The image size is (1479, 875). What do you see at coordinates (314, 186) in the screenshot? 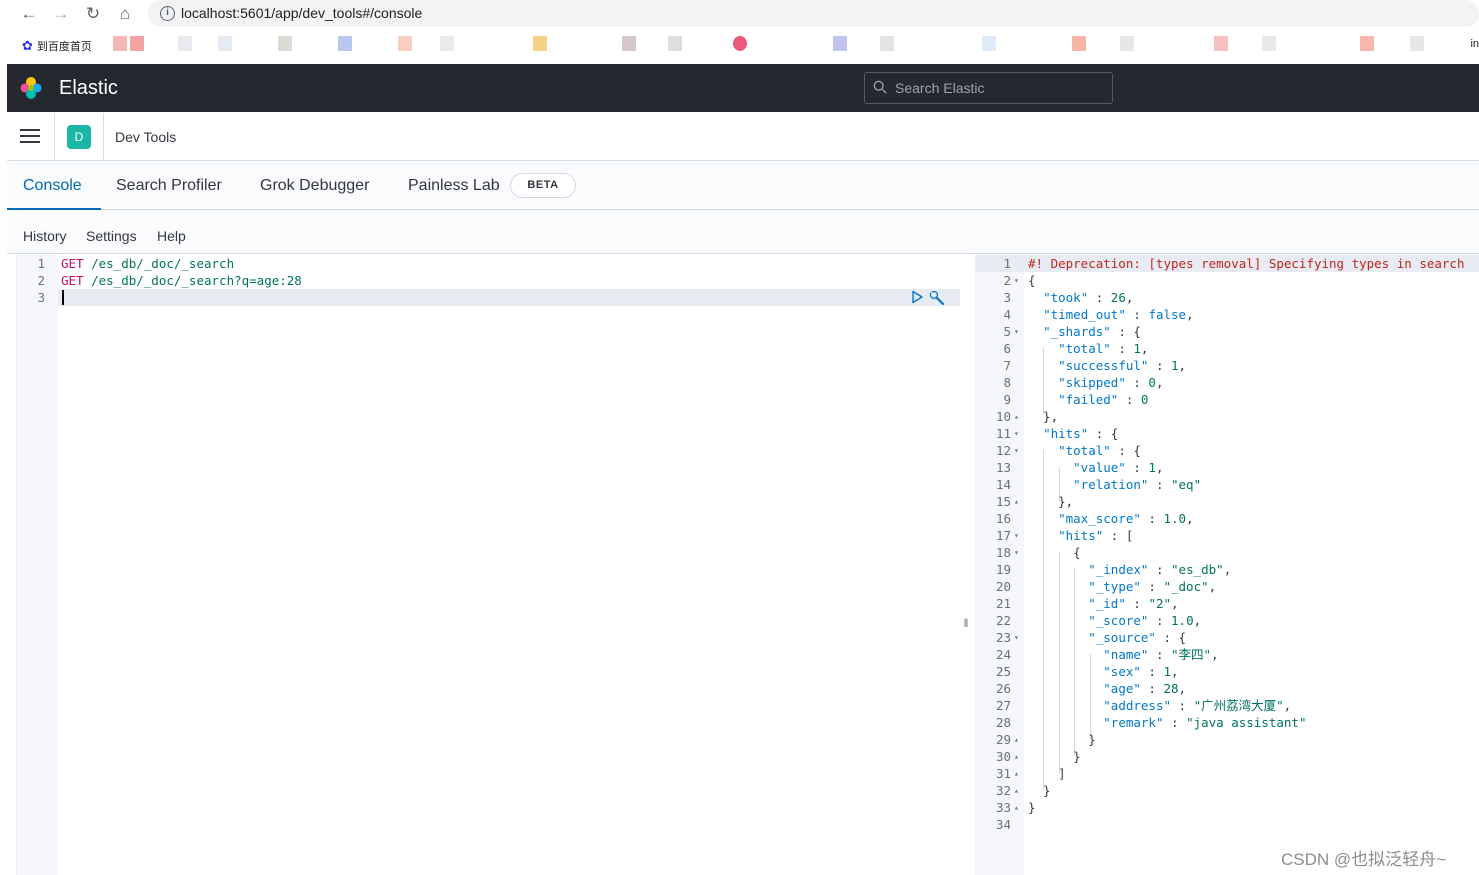
I see `tab-grok-debugger: Grok Debugger` at bounding box center [314, 186].